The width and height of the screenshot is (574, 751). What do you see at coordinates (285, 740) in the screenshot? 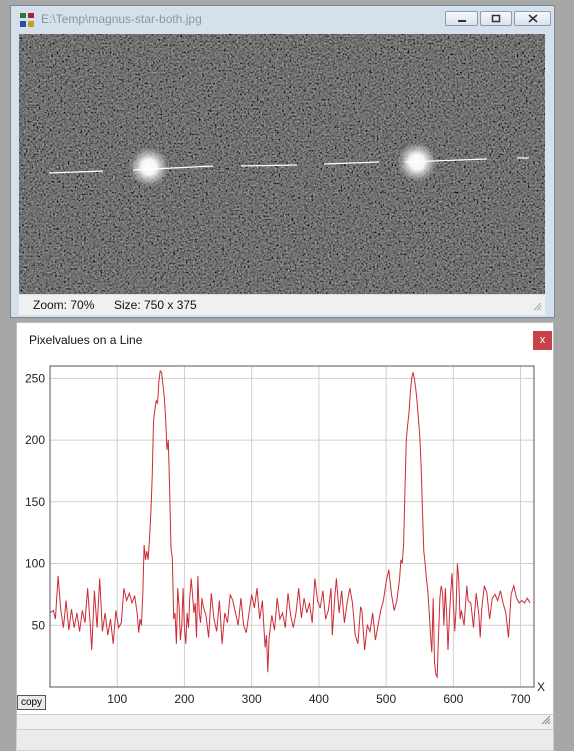
I see `bottom-panel` at bounding box center [285, 740].